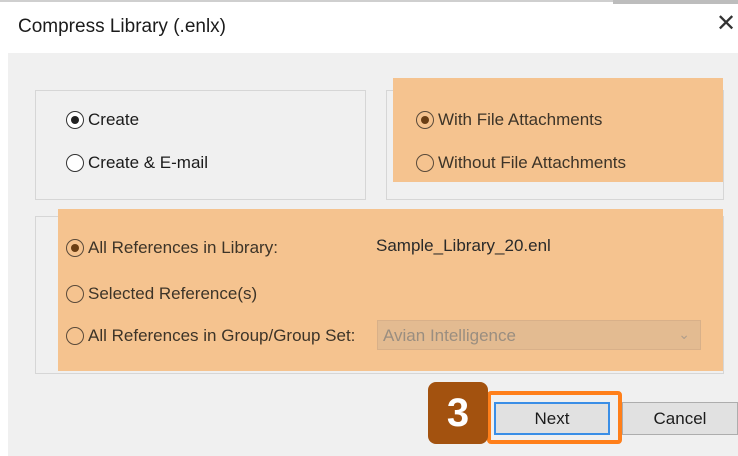  I want to click on radio-create-email-label: Create & E-mail, so click(148, 163).